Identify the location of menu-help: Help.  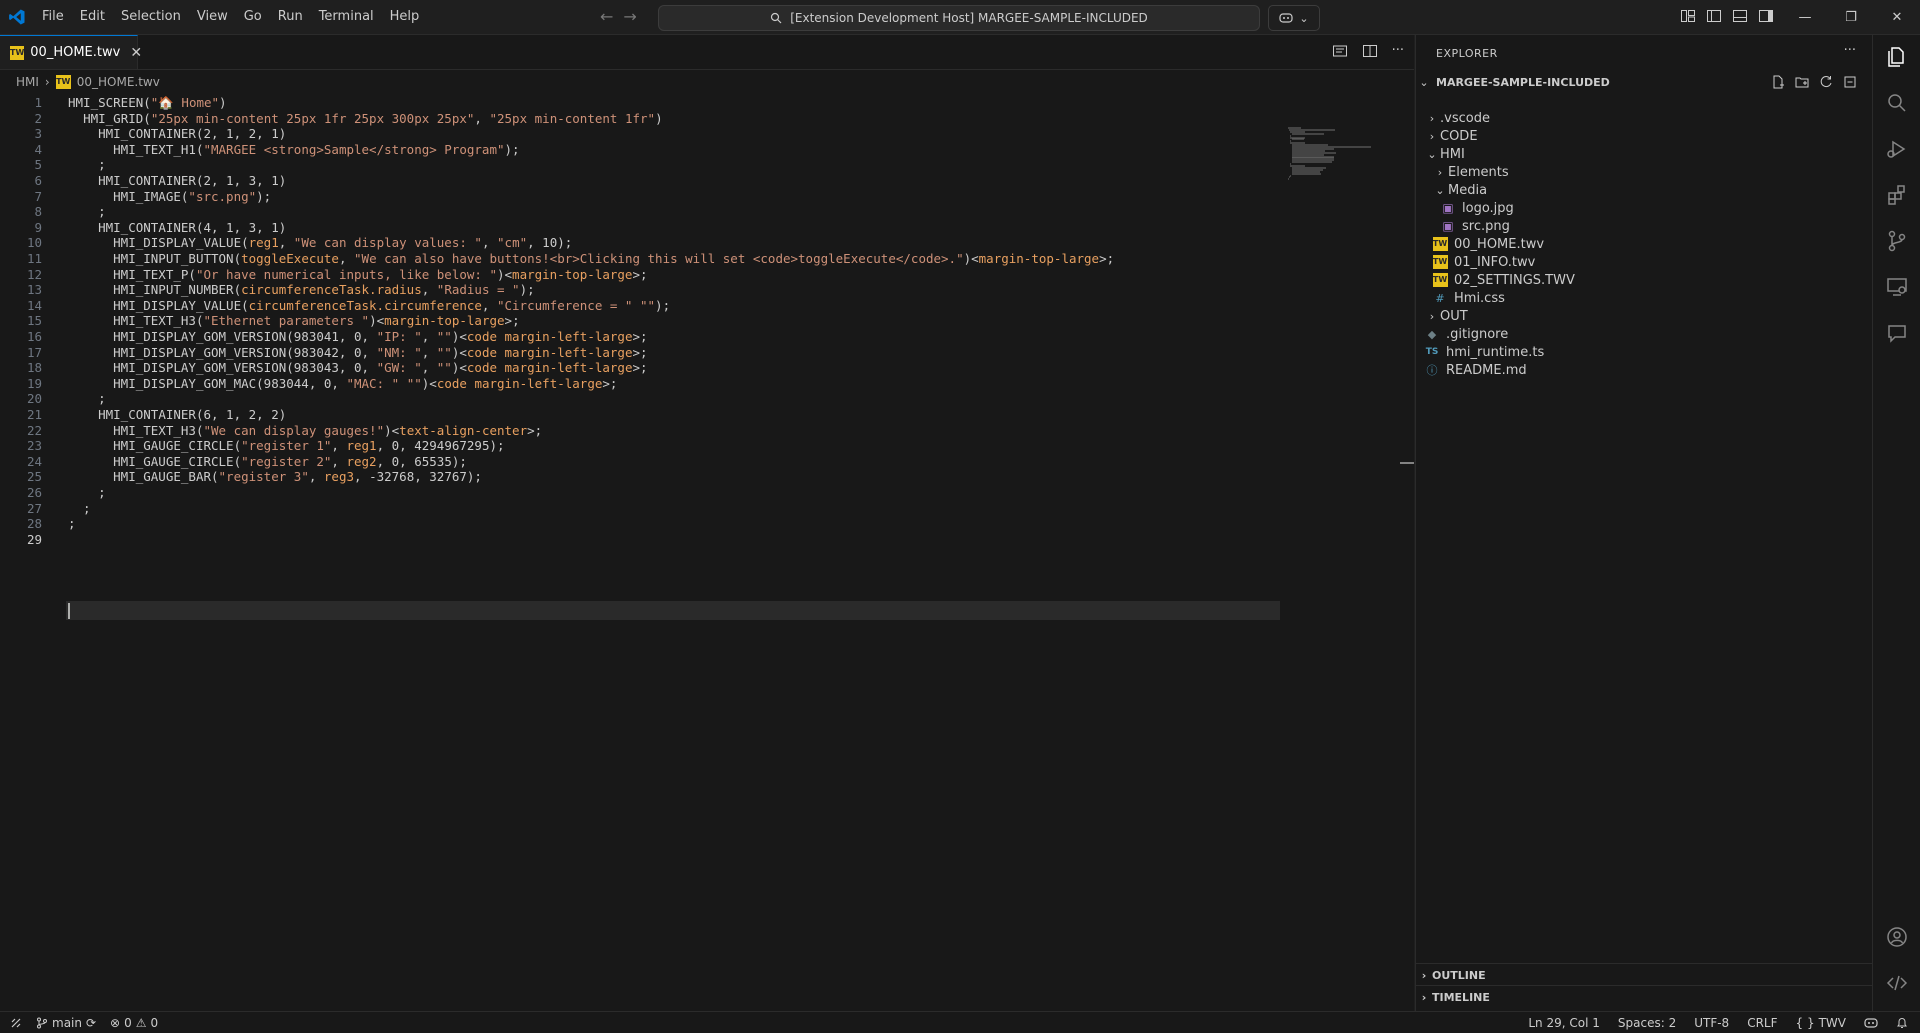
(405, 17).